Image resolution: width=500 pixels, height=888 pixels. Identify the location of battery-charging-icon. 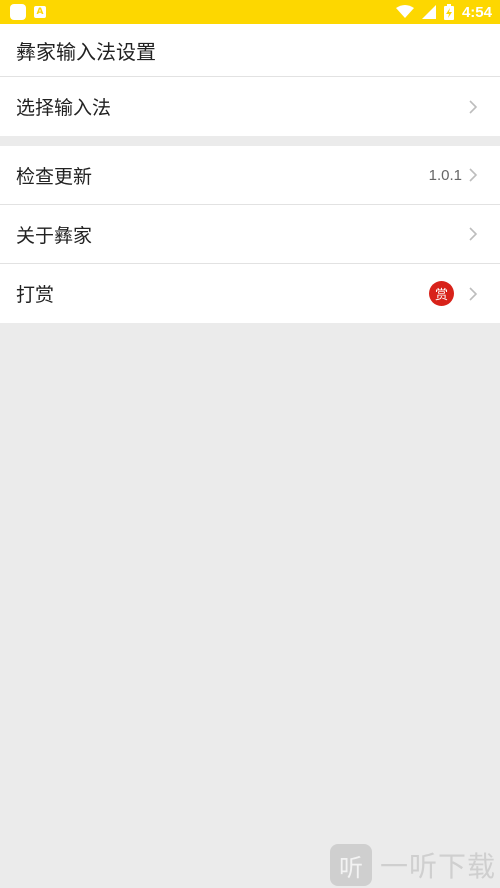
(448, 12).